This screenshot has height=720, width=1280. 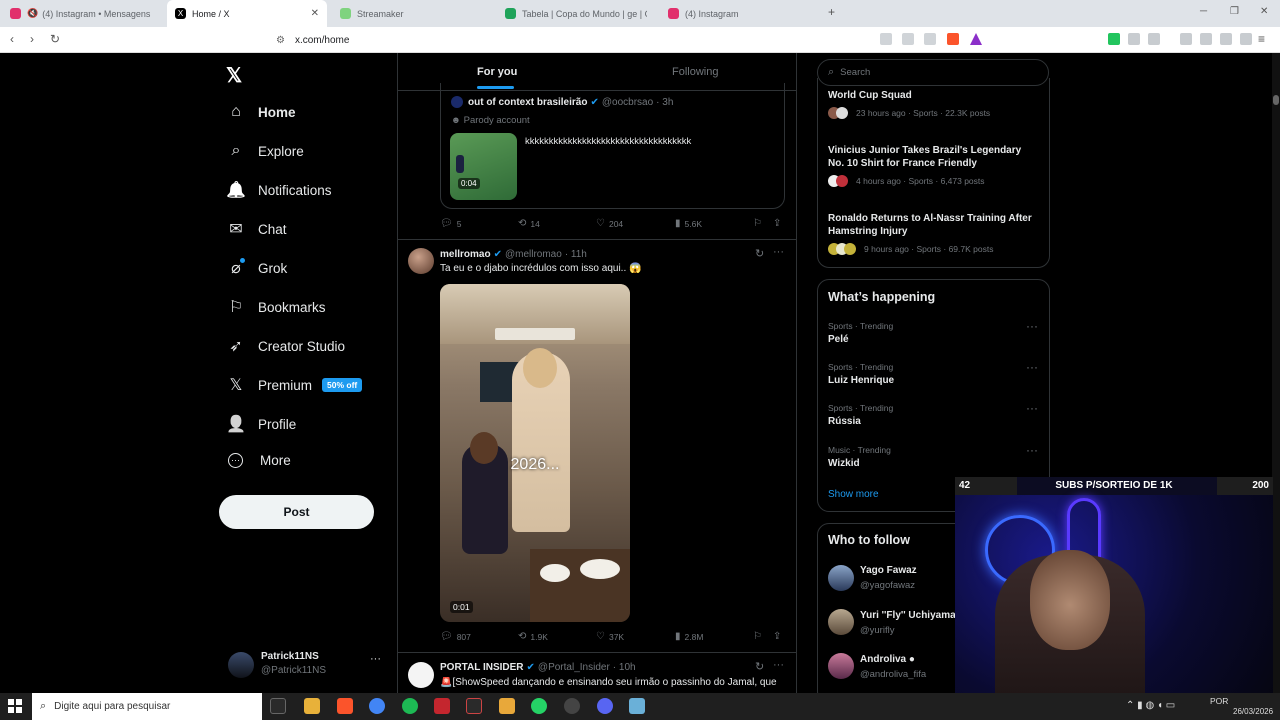 What do you see at coordinates (572, 706) in the screenshot?
I see `obs-icon` at bounding box center [572, 706].